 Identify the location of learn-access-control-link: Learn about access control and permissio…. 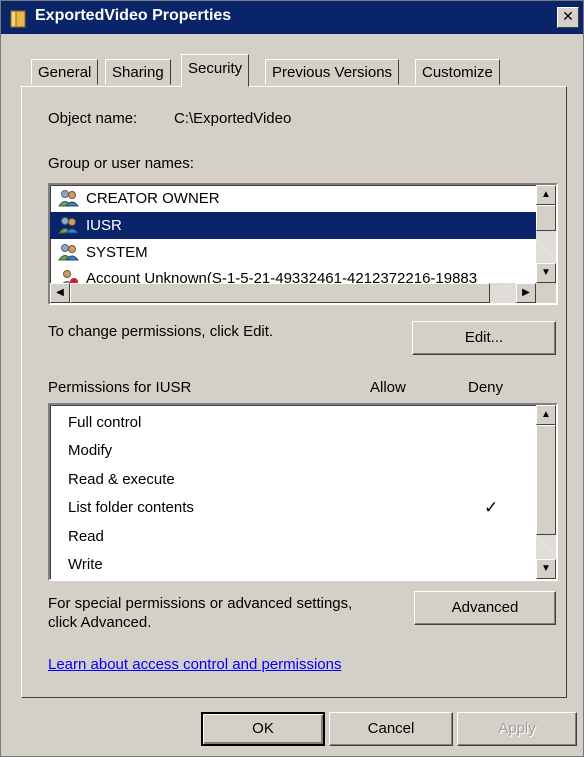
(195, 664).